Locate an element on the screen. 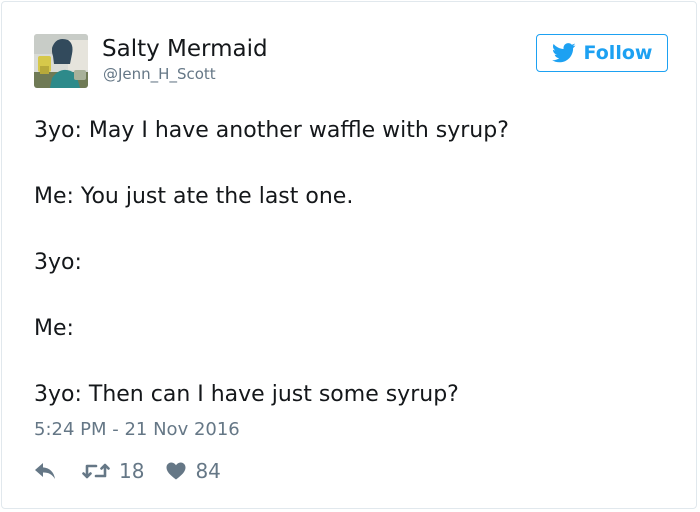 The image size is (700, 512). reply-button is located at coordinates (45, 471).